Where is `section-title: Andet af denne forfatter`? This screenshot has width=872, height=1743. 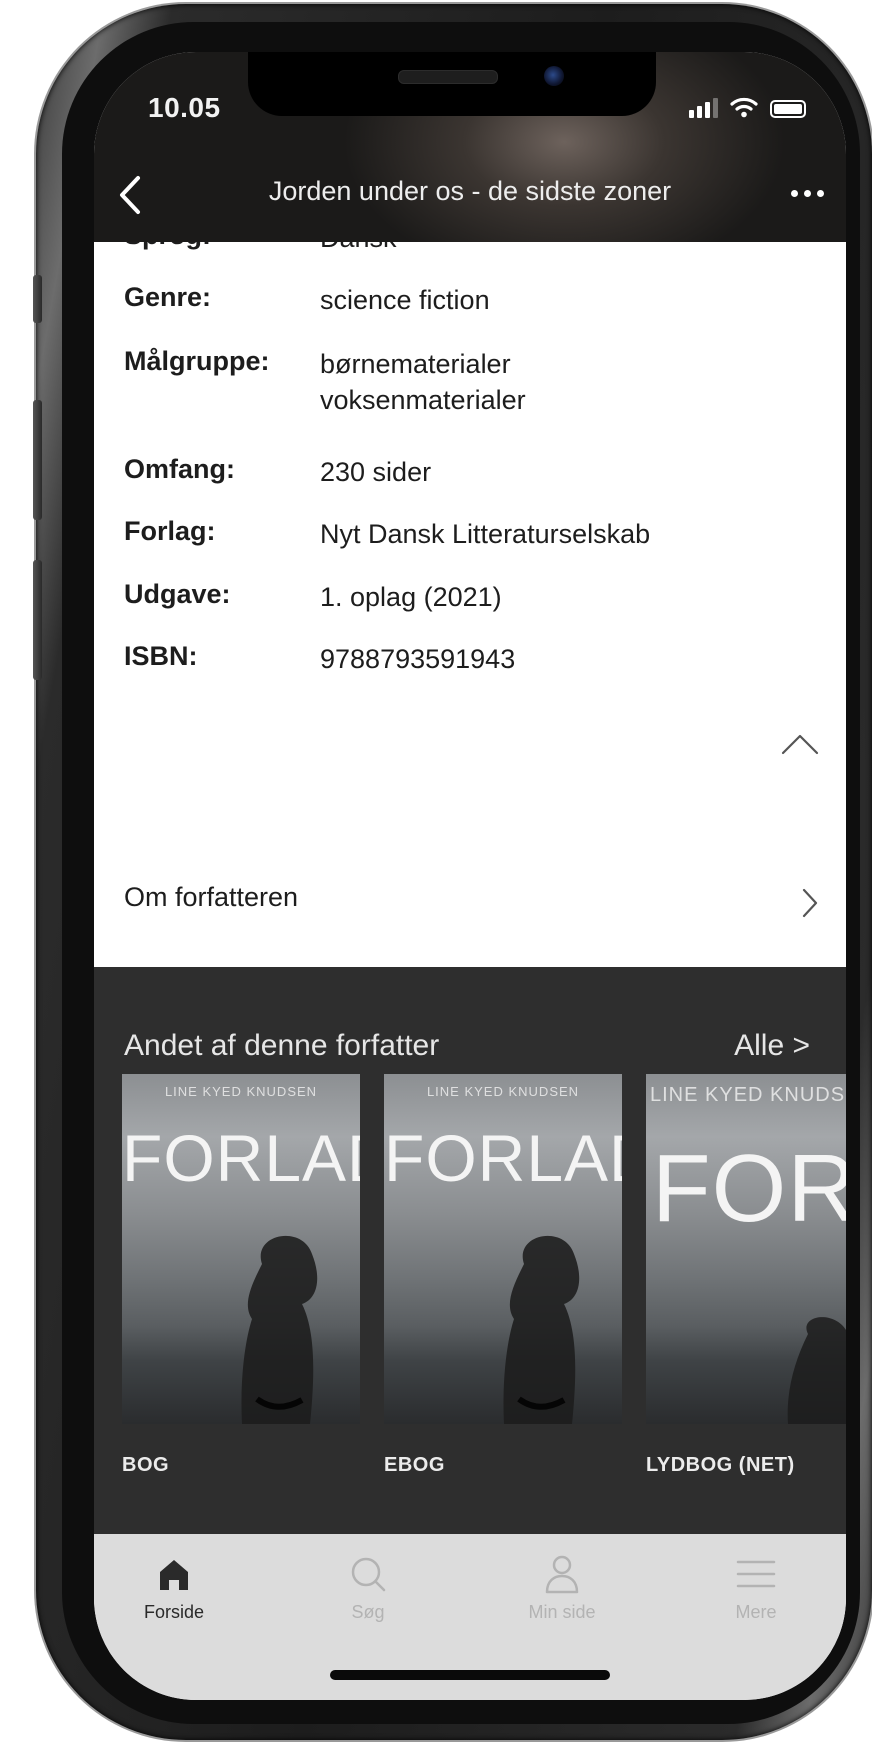 section-title: Andet af denne forfatter is located at coordinates (282, 1045).